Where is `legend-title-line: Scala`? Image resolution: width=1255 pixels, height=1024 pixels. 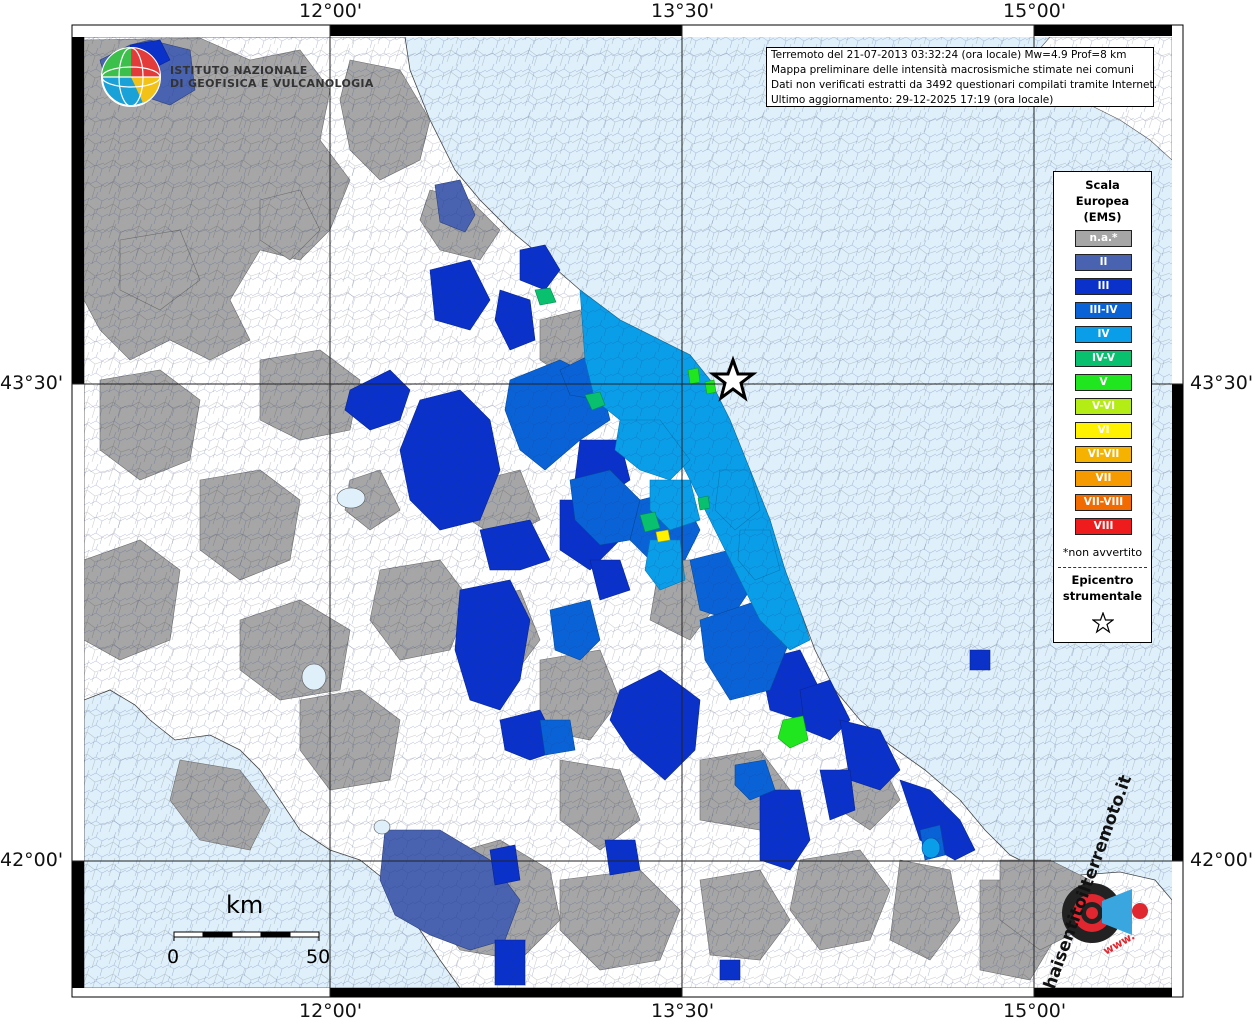 legend-title-line: Scala is located at coordinates (1102, 185).